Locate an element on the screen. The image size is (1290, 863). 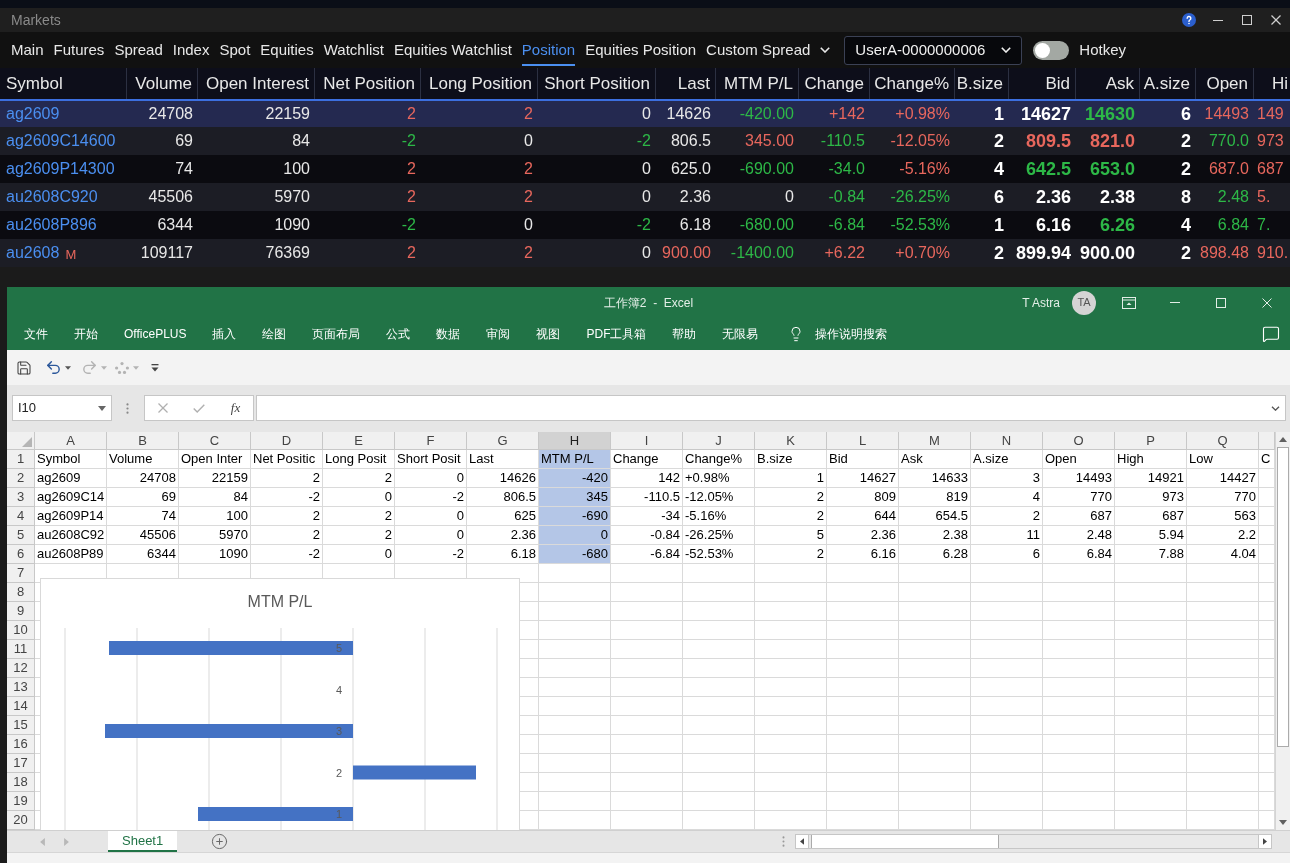
view-tab: Spread is located at coordinates (138, 50).